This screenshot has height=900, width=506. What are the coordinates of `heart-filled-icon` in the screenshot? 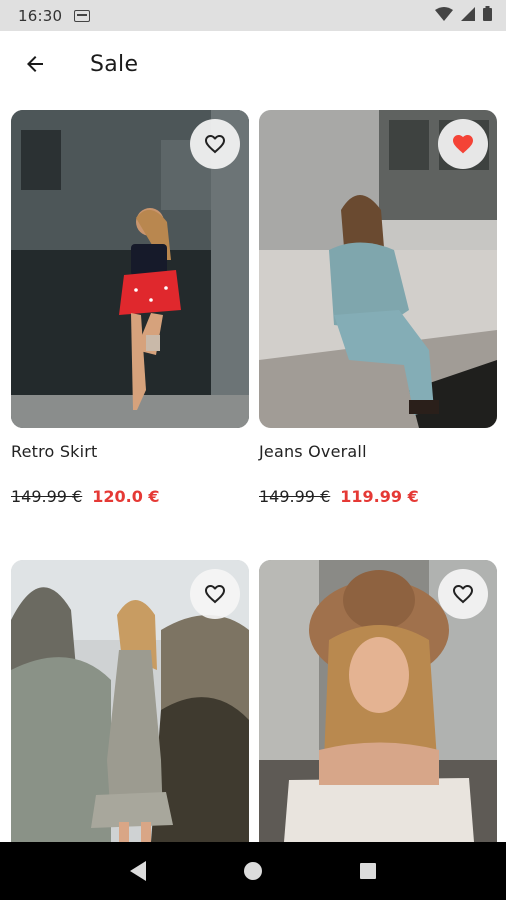 It's located at (463, 144).